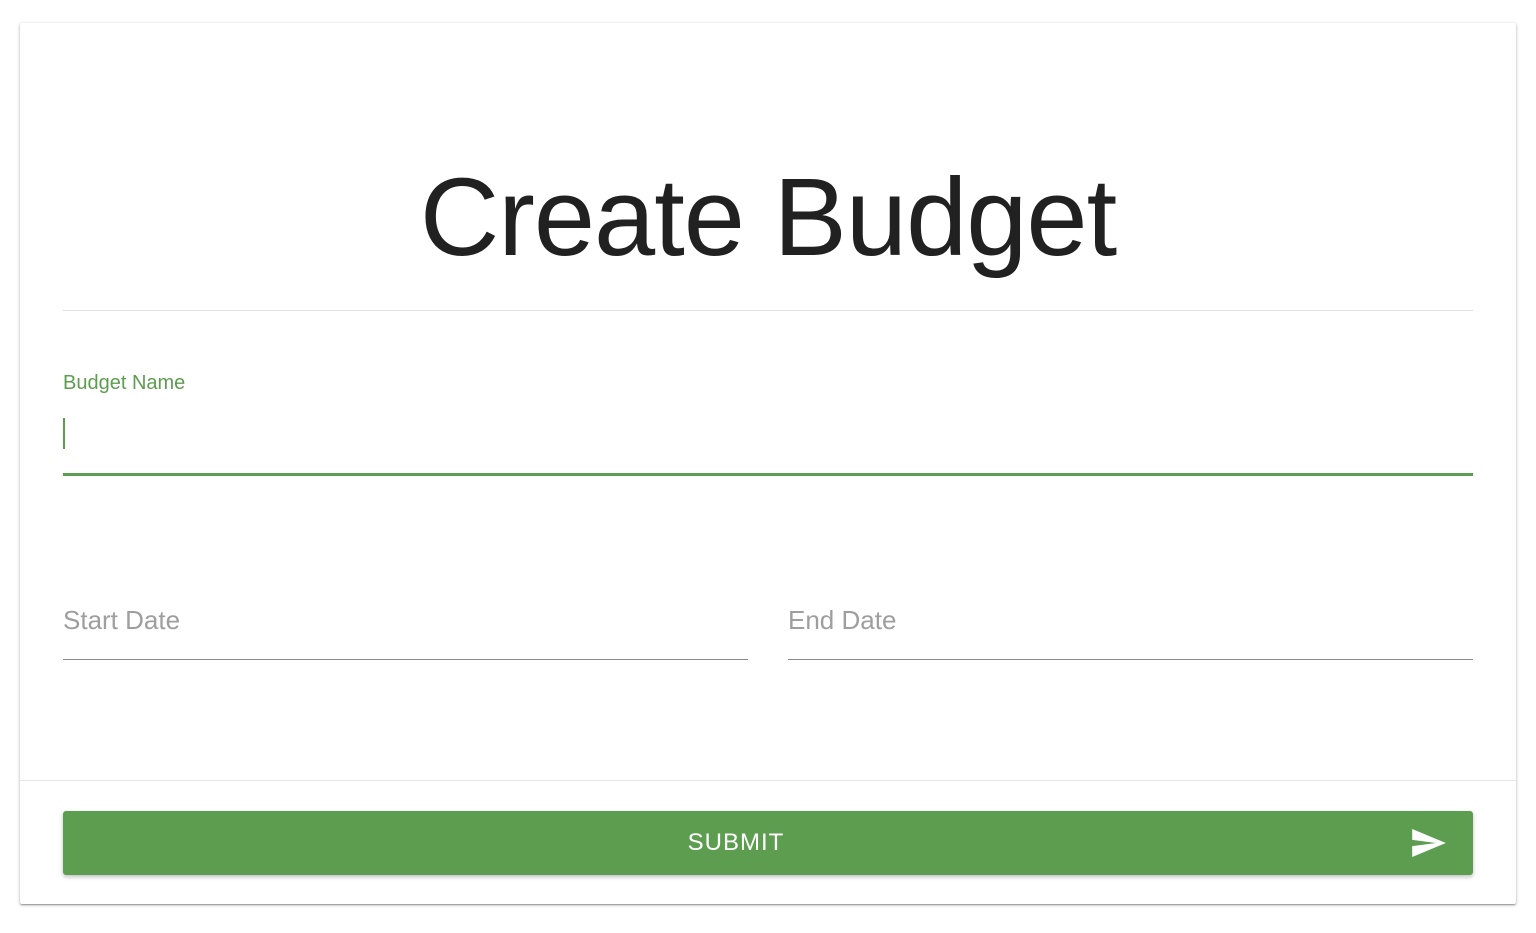 Image resolution: width=1536 pixels, height=933 pixels. I want to click on start-date-placeholder: Start Date, so click(122, 620).